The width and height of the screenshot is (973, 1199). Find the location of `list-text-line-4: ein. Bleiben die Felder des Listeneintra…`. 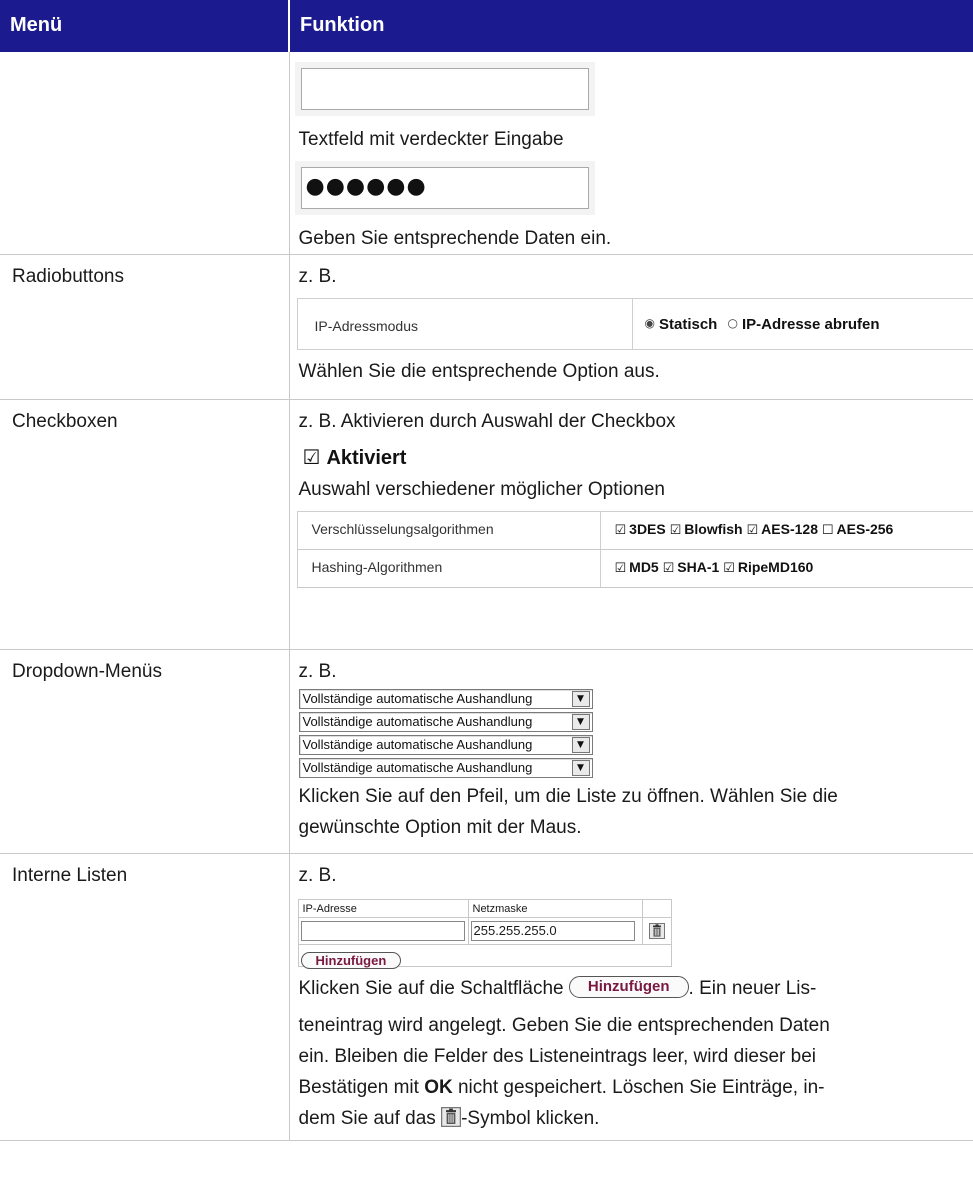

list-text-line-4: ein. Bleiben die Felder des Listeneintra… is located at coordinates (557, 1056).